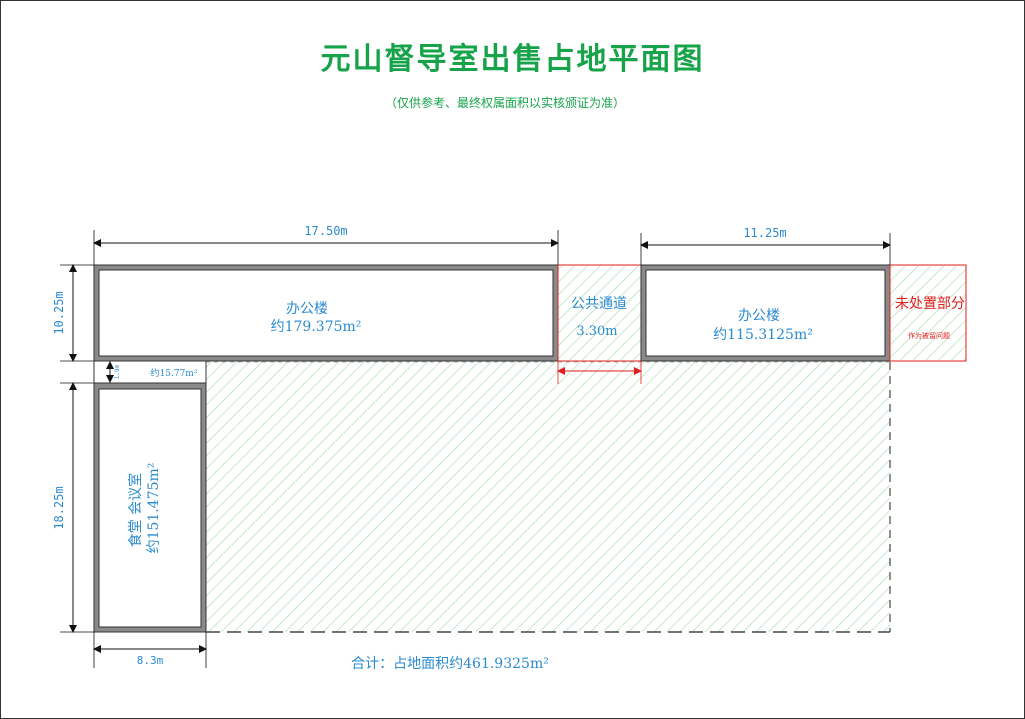 The height and width of the screenshot is (719, 1025). I want to click on dim-left-bottom-label: 18.25m, so click(59, 507).